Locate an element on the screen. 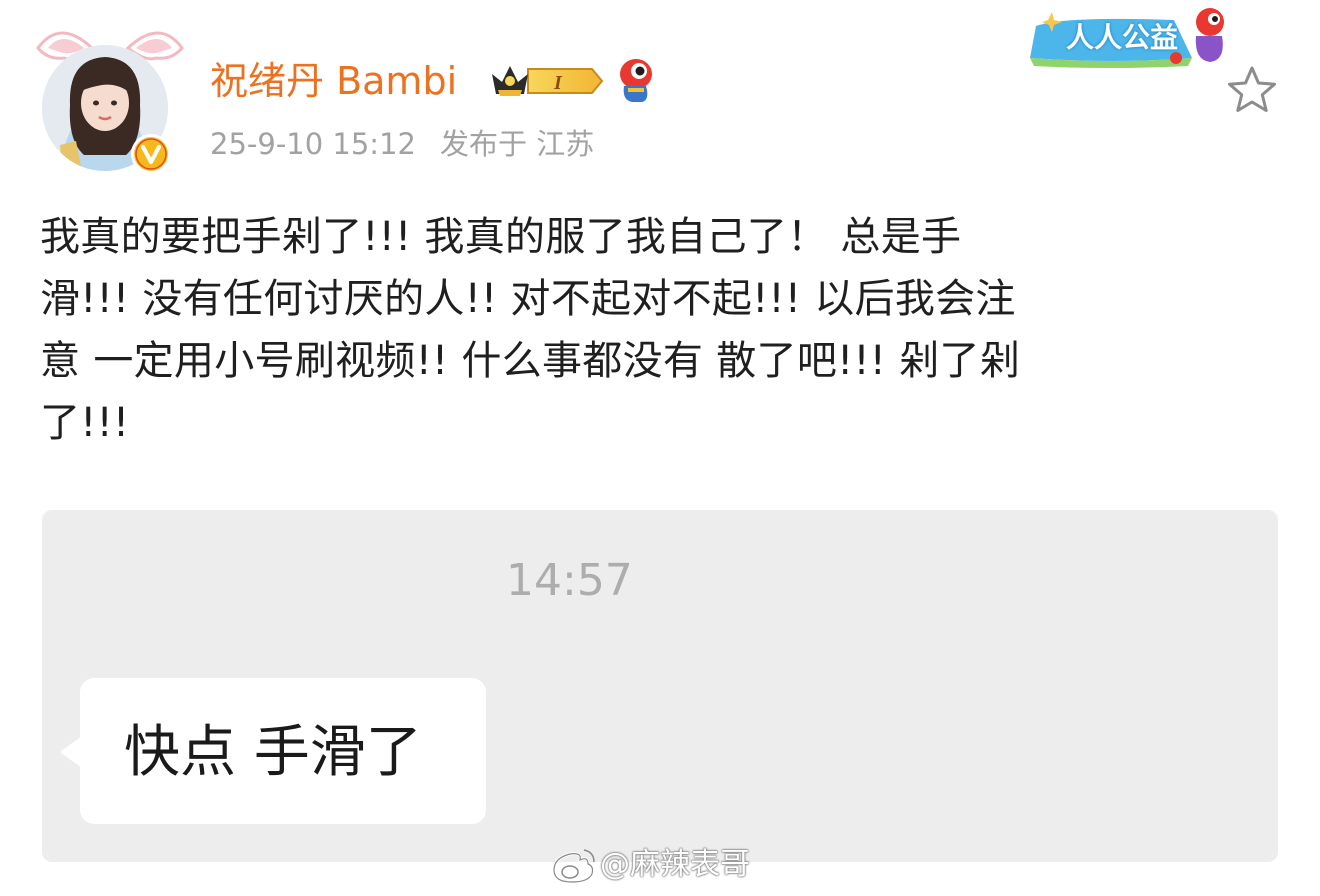 This screenshot has height=896, width=1320. post-meta: 25-9-10 15:12 发布于 江苏 is located at coordinates (402, 144).